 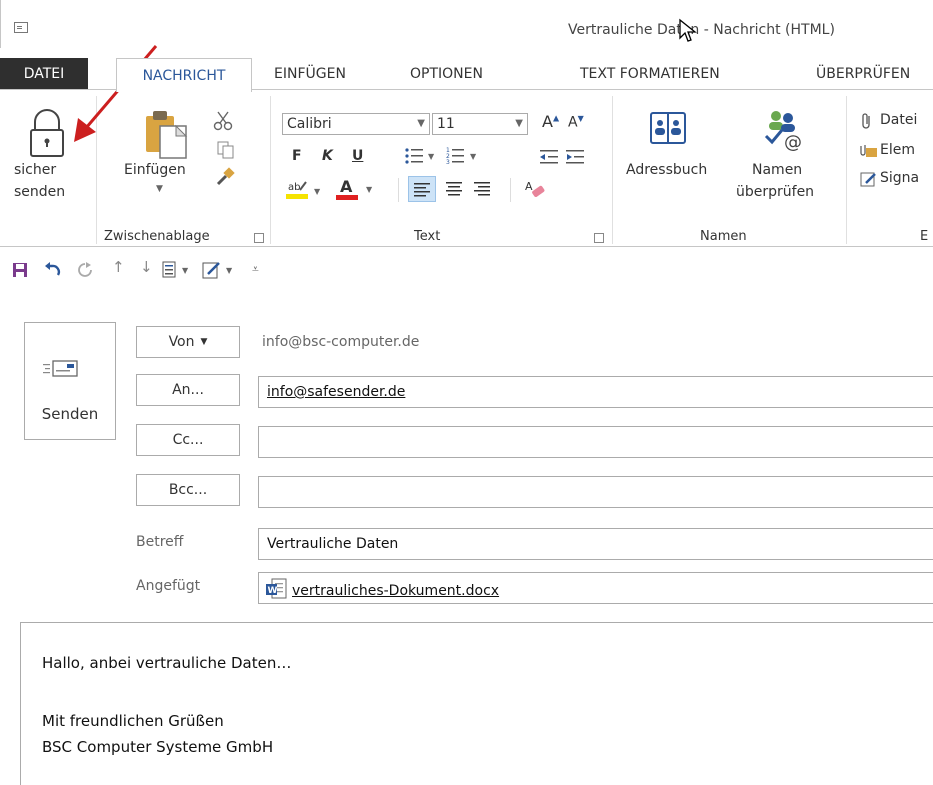 What do you see at coordinates (446, 74) in the screenshot?
I see `tab-options: OPTIONEN` at bounding box center [446, 74].